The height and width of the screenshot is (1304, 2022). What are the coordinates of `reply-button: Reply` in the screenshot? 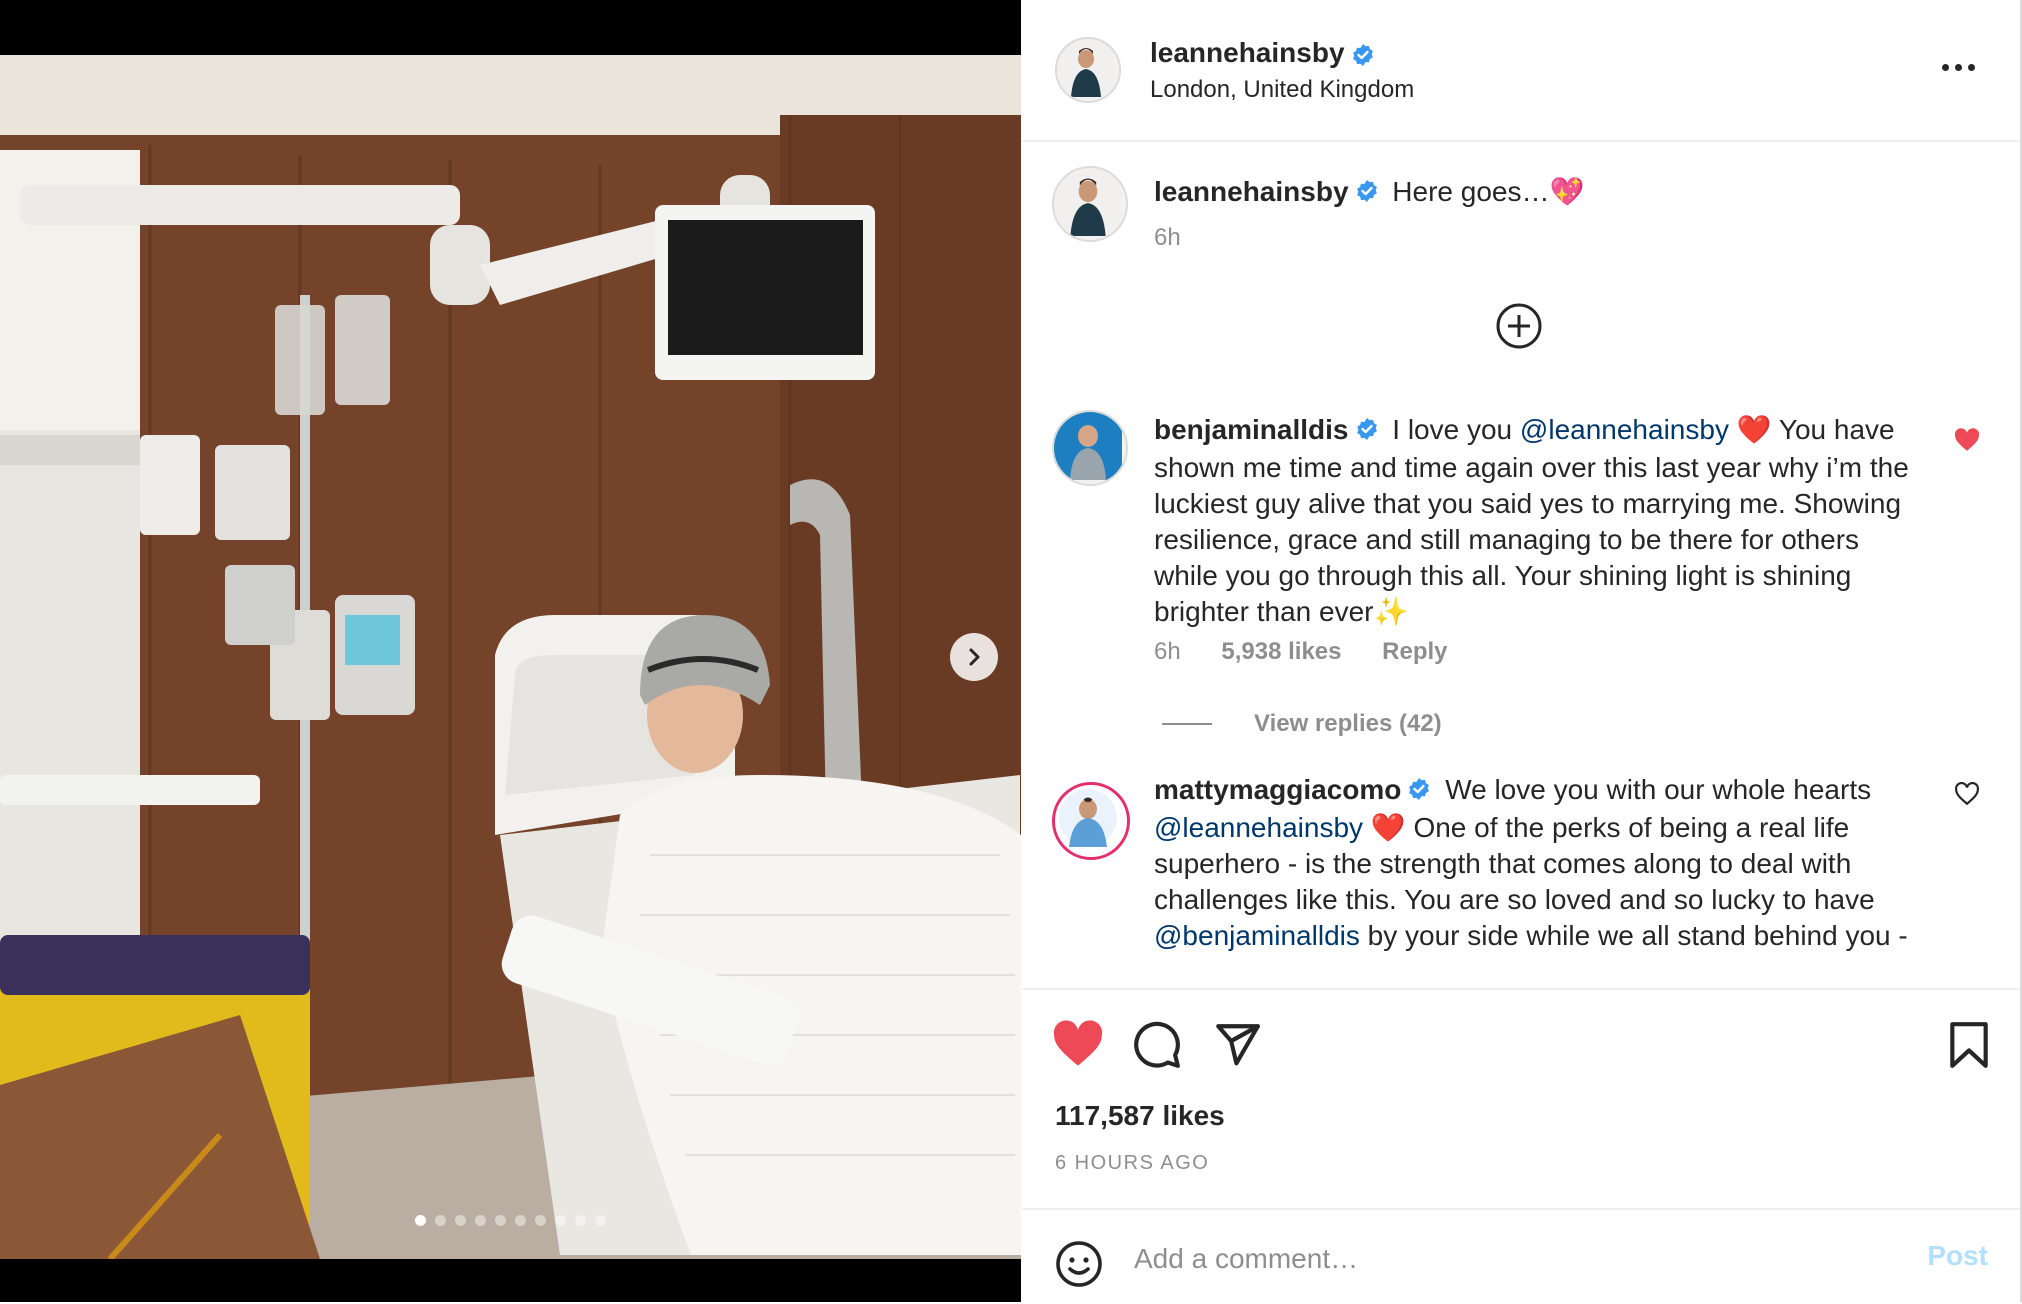 It's located at (1414, 651).